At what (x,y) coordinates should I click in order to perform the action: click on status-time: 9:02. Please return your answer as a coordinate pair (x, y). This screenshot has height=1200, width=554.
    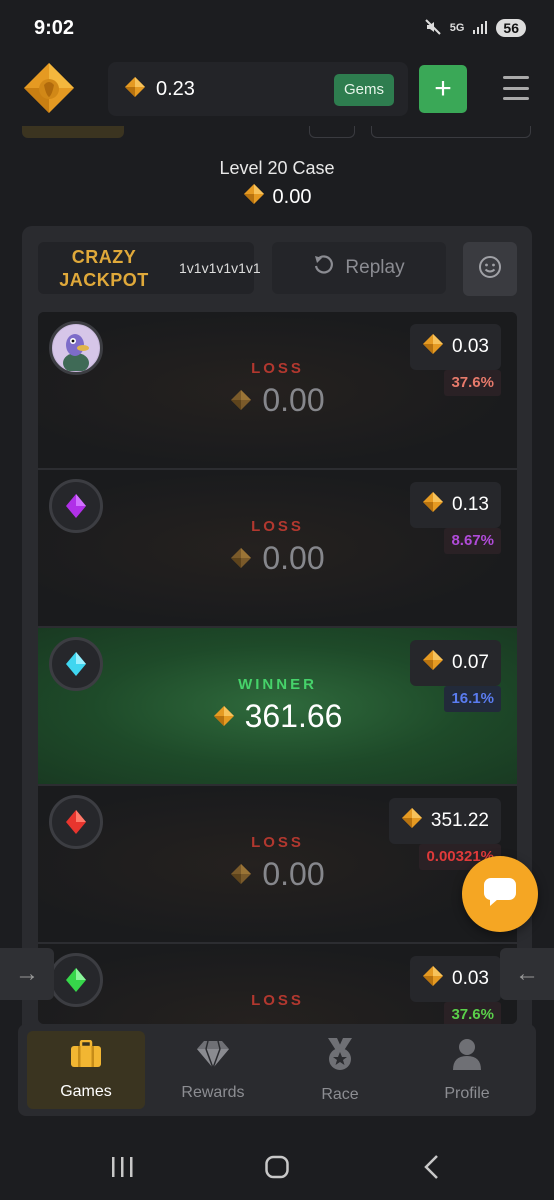
    Looking at the image, I should click on (54, 27).